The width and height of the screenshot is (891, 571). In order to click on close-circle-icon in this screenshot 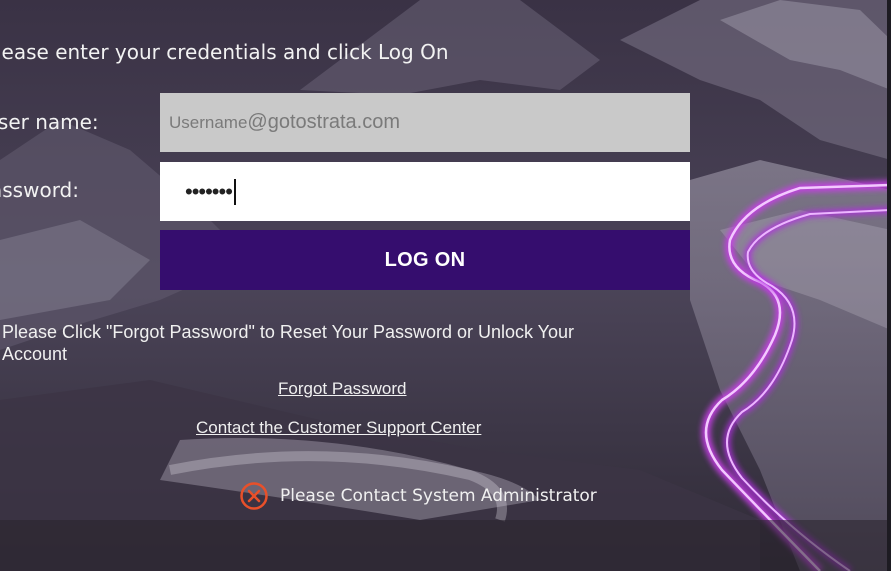, I will do `click(254, 496)`.